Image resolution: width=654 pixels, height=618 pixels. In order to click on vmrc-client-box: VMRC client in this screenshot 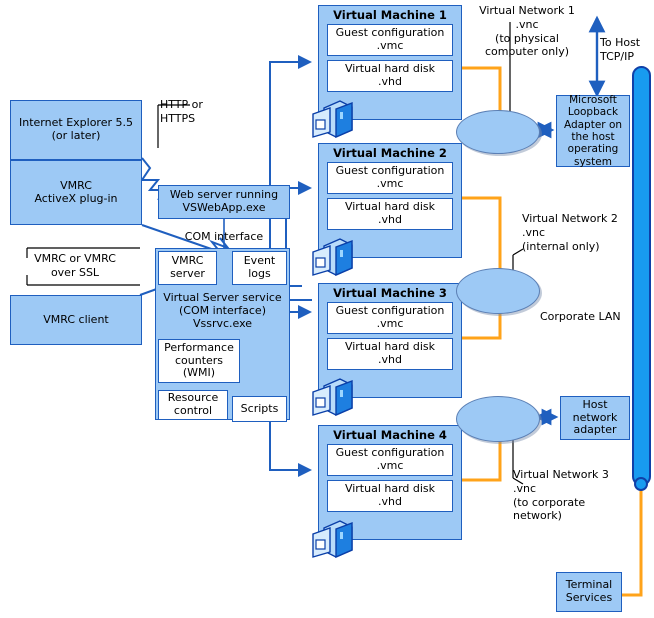, I will do `click(76, 320)`.